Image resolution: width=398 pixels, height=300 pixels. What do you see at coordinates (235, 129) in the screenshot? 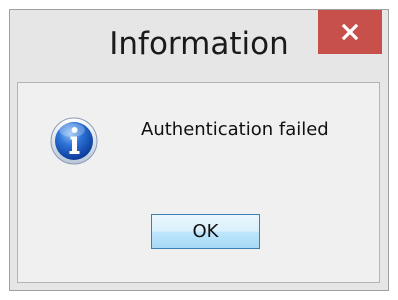
I see `dialog-message: Authentication failed` at bounding box center [235, 129].